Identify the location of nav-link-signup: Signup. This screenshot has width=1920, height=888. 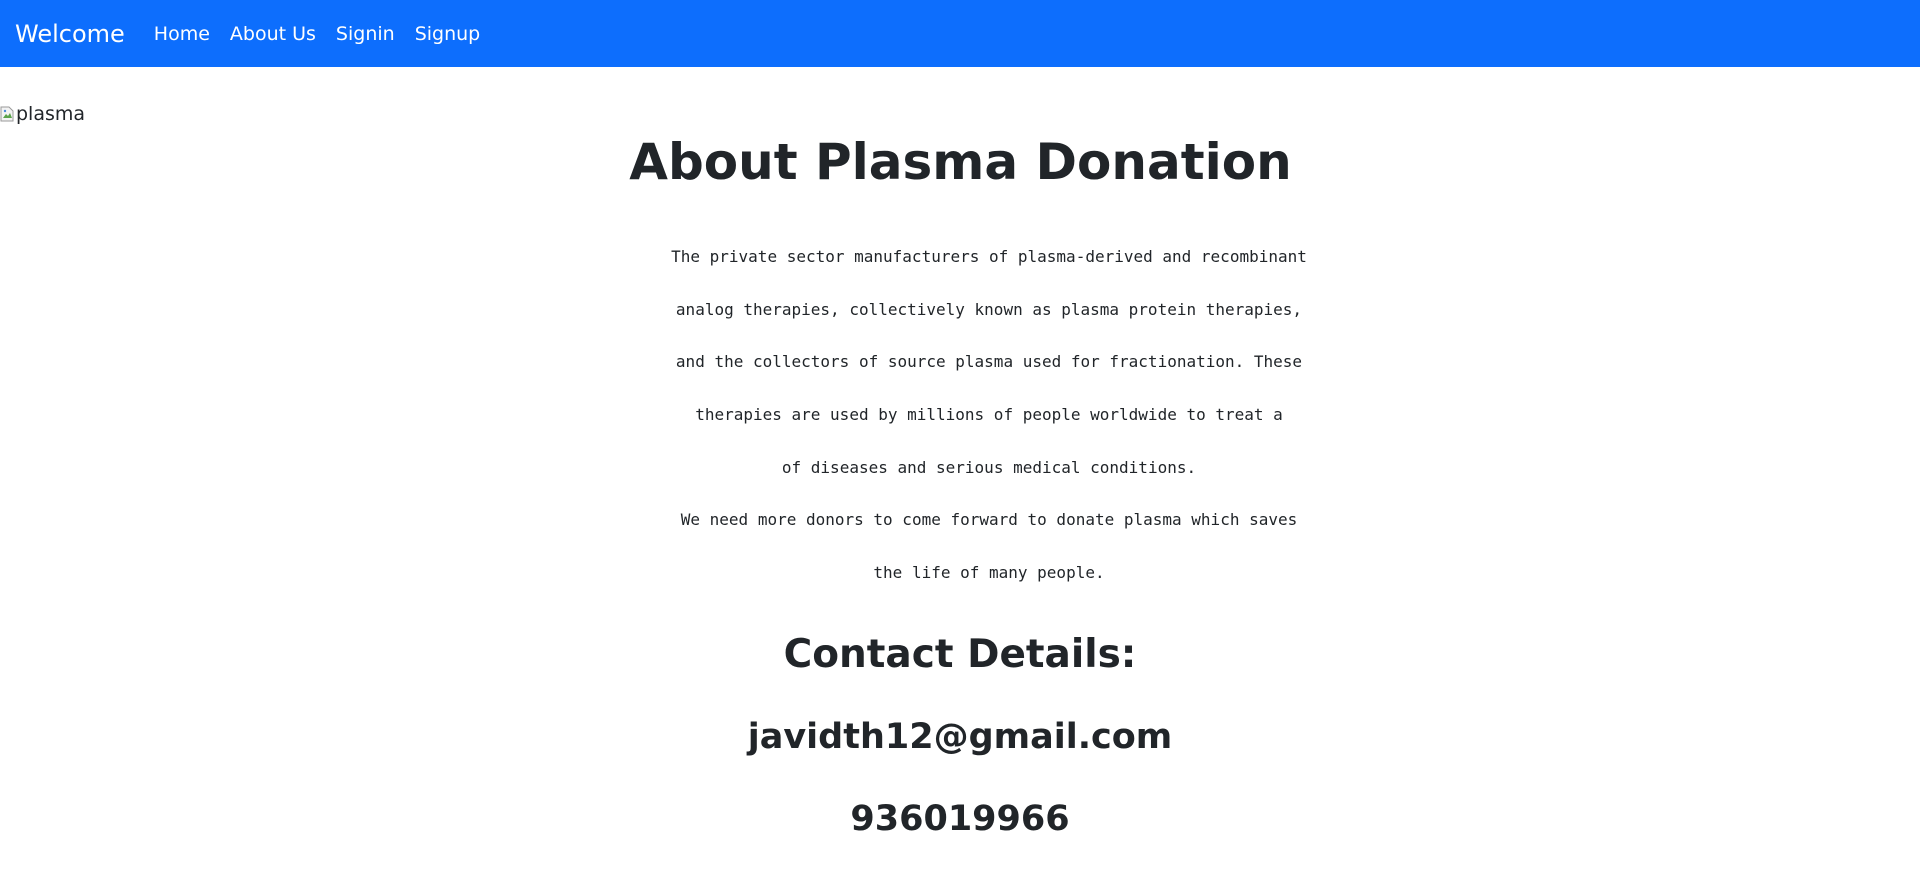
(448, 34).